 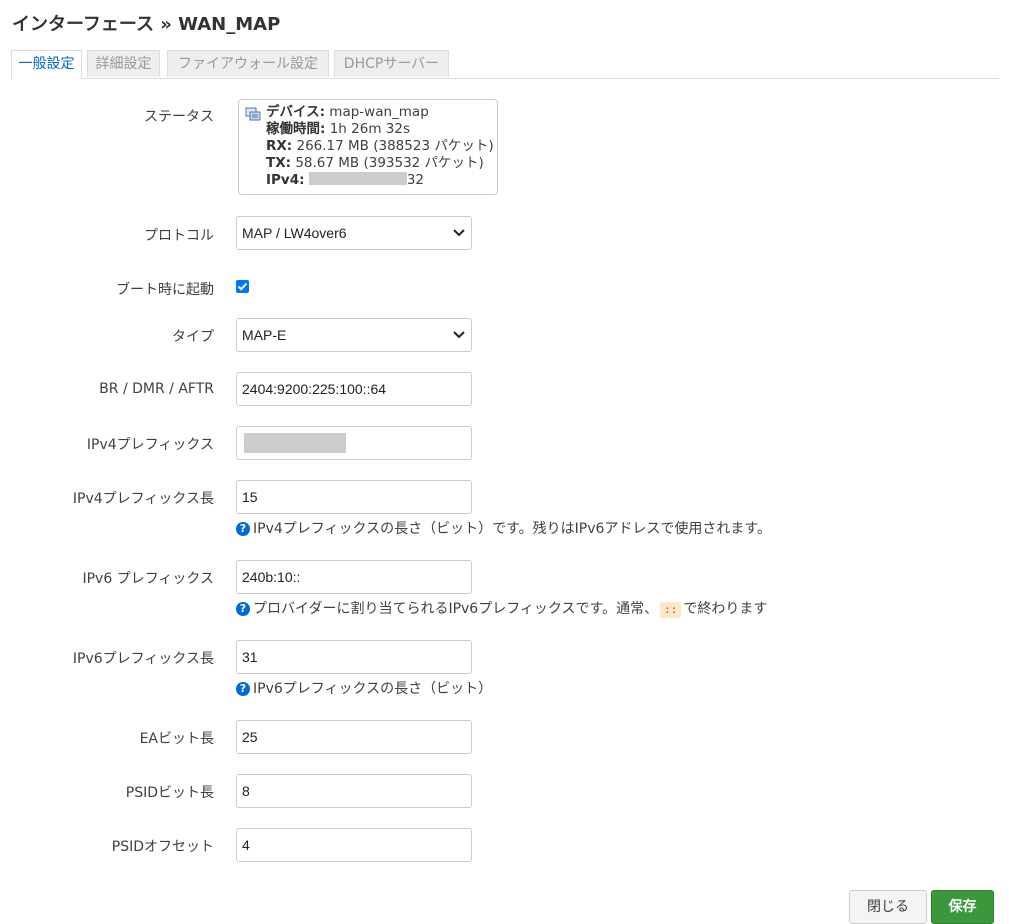 What do you see at coordinates (253, 114) in the screenshot?
I see `network-device-icon` at bounding box center [253, 114].